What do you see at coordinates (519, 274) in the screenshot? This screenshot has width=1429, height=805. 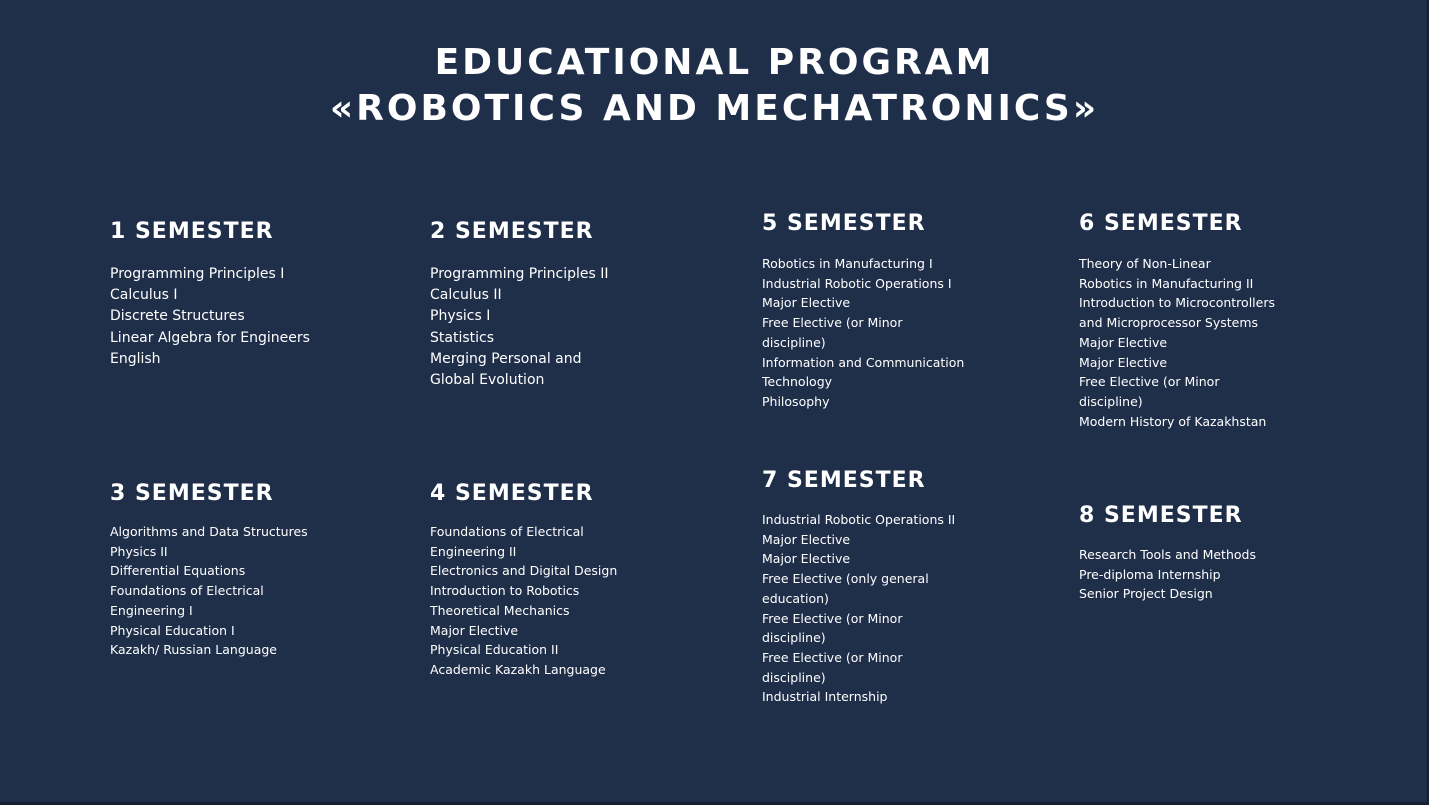 I see `course-item: Programming Principles II` at bounding box center [519, 274].